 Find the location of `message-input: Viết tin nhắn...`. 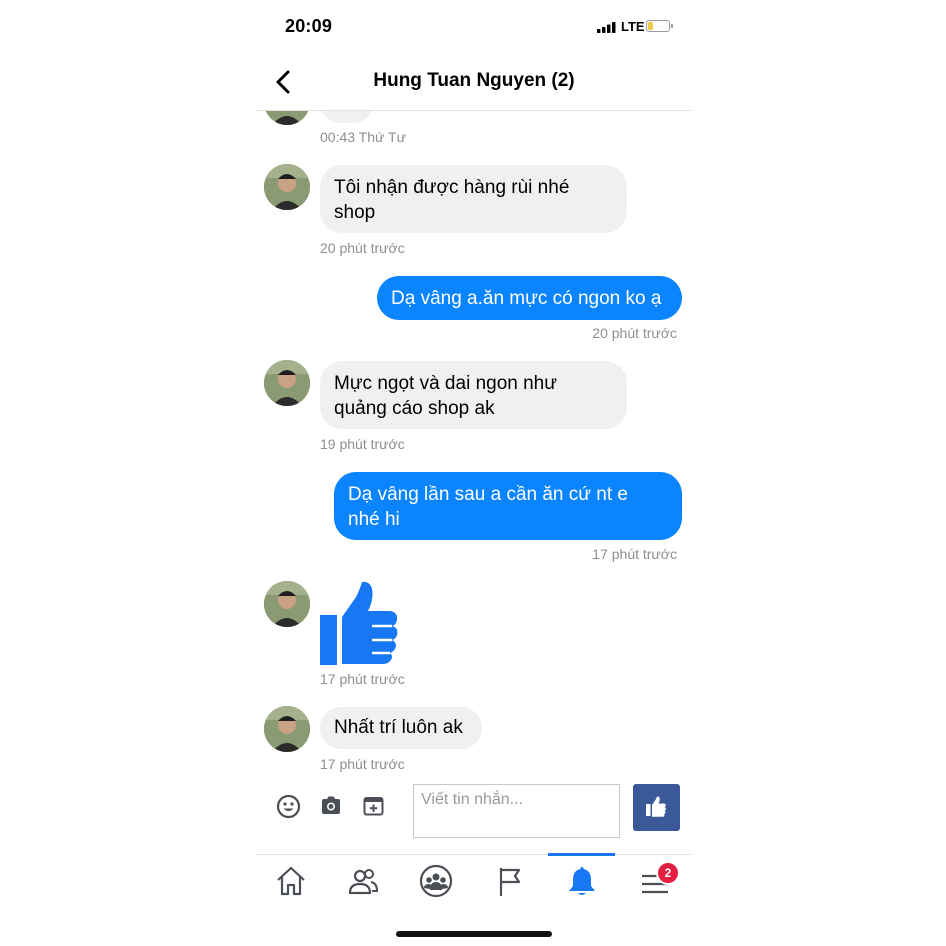

message-input: Viết tin nhắn... is located at coordinates (516, 811).